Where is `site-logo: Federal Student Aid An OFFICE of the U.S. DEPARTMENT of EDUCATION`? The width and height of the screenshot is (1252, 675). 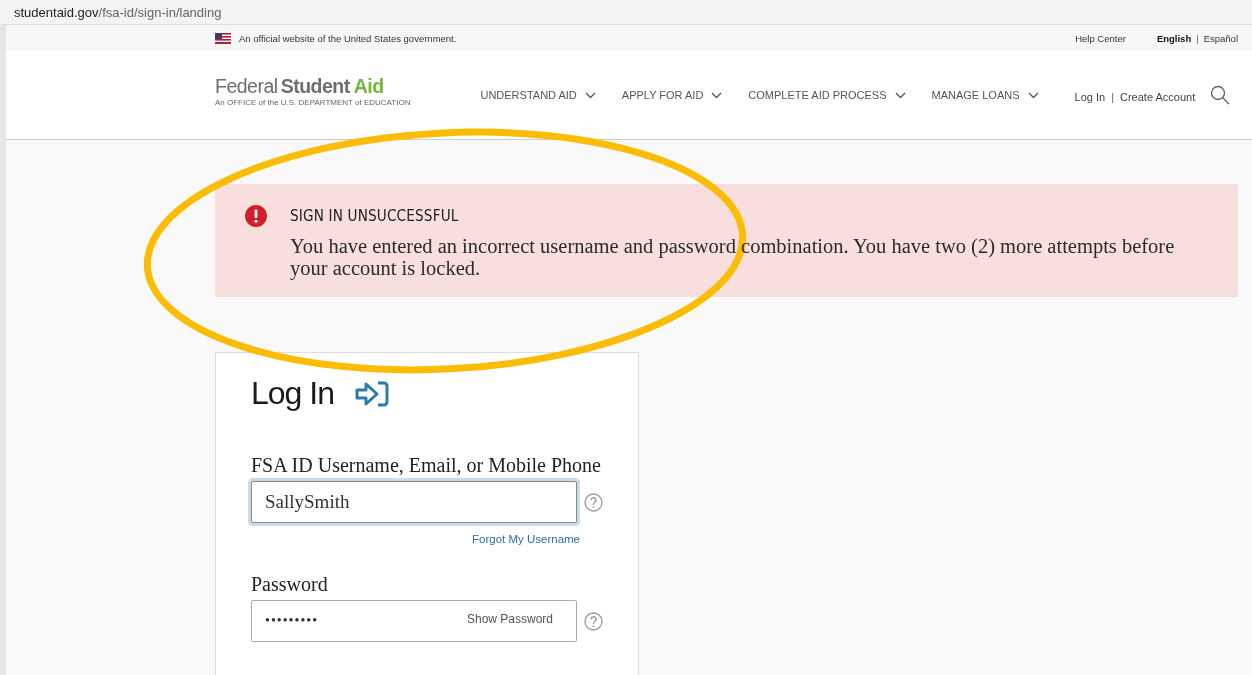
site-logo: Federal Student Aid An OFFICE of the U.S. DEPARTMENT of EDUCATION is located at coordinates (313, 92).